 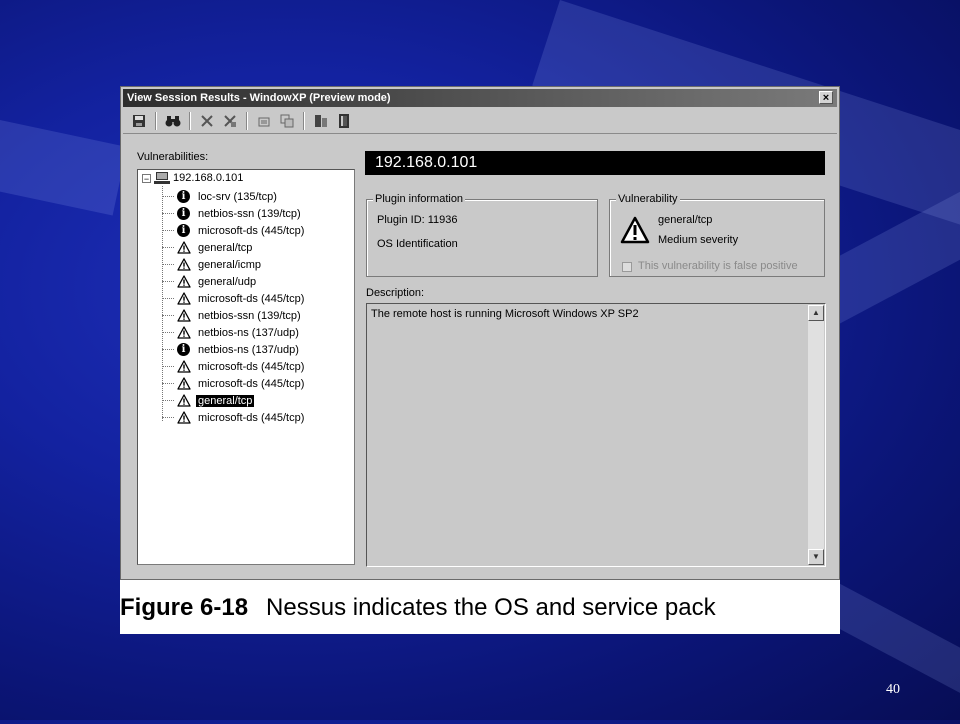 I want to click on export-icon, so click(x=264, y=122).